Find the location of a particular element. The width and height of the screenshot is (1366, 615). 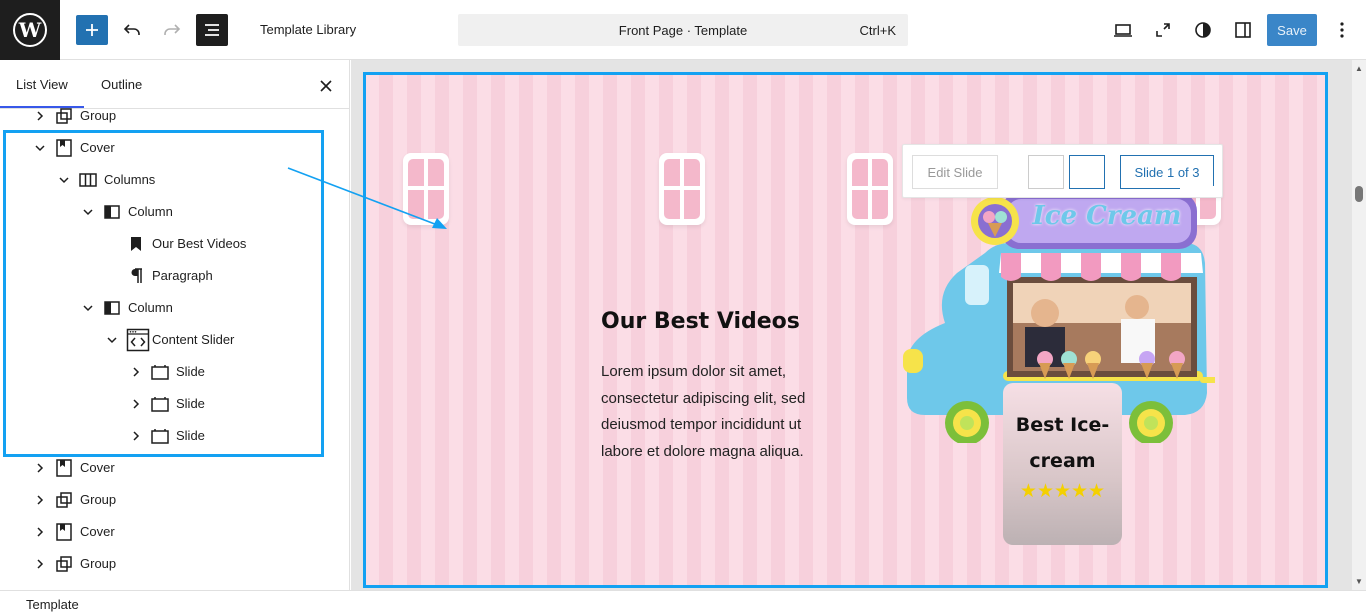

next-slide-button is located at coordinates (1087, 172).